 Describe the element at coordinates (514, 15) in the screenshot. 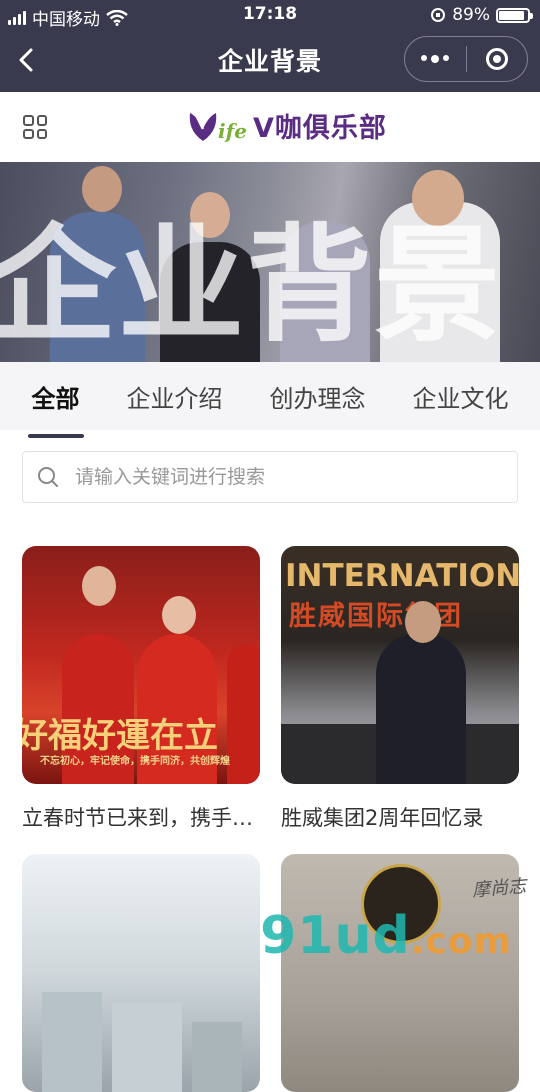

I see `battery-icon` at that location.